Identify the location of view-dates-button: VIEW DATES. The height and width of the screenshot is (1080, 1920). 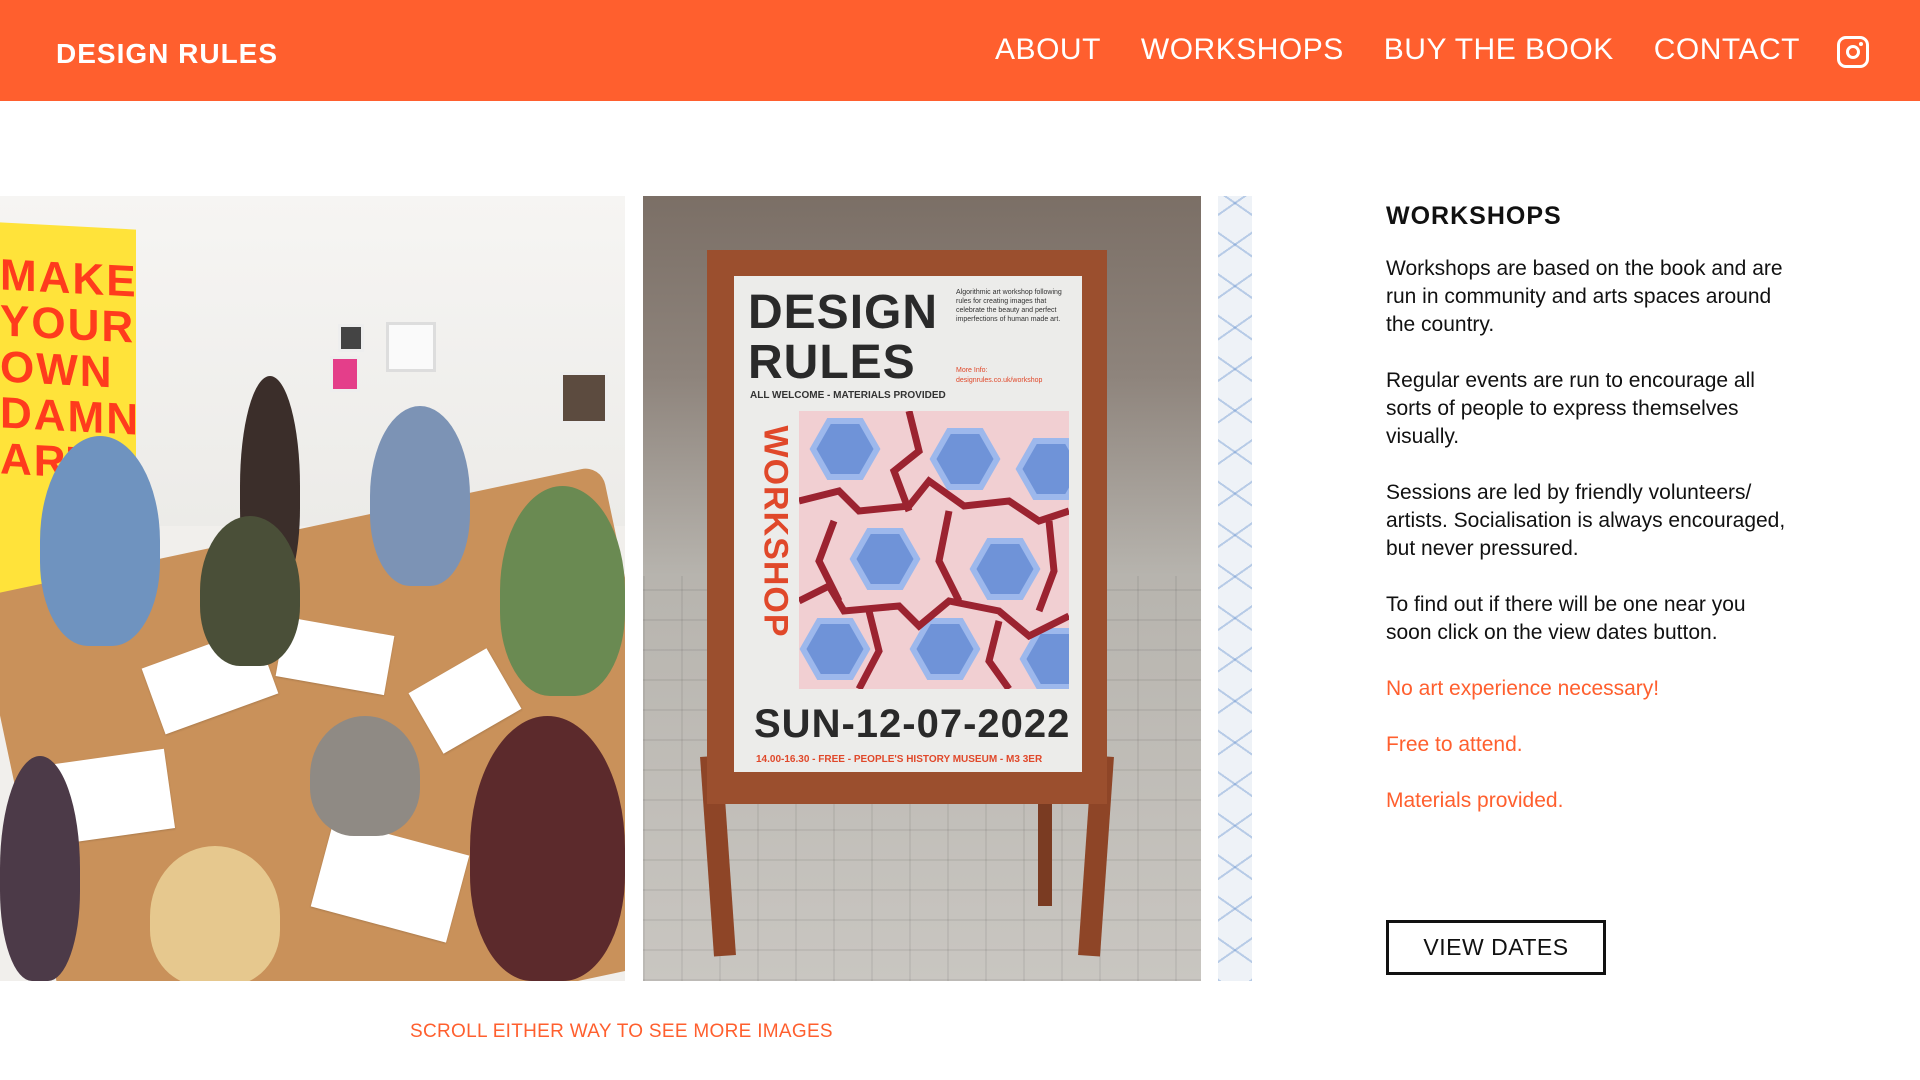
(1496, 947).